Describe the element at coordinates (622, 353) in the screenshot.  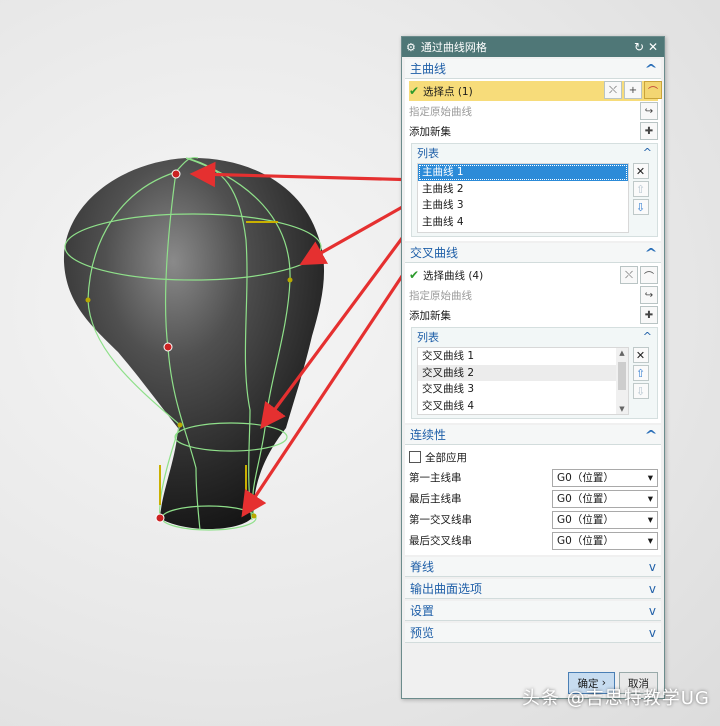
I see `scroll-up-icon: ▲` at that location.